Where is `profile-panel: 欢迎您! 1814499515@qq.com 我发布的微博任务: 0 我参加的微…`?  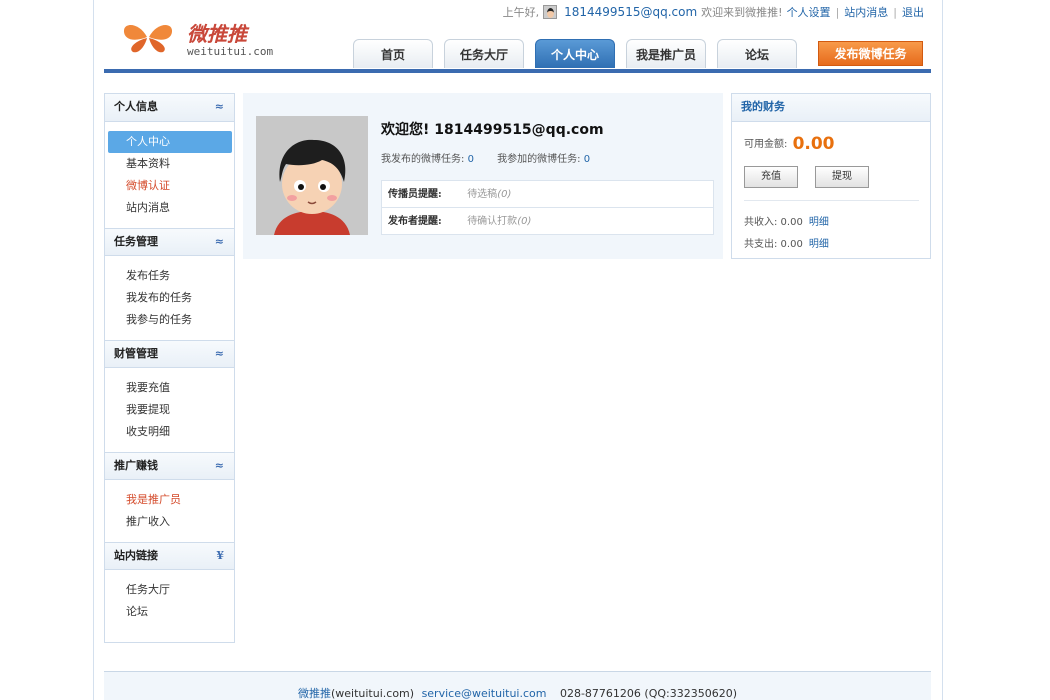 profile-panel: 欢迎您! 1814499515@qq.com 我发布的微博任务: 0 我参加的微… is located at coordinates (483, 176).